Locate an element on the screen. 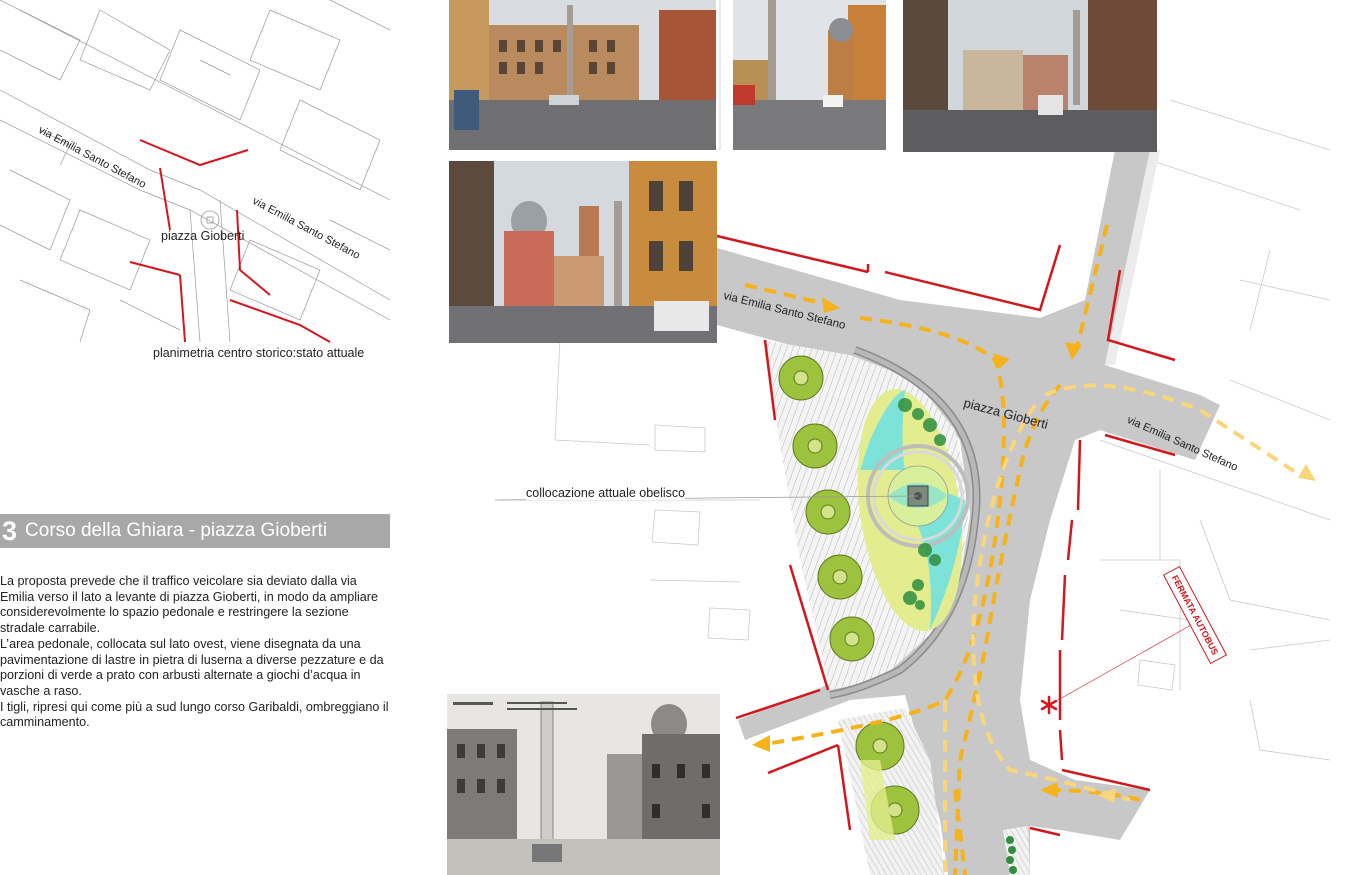 This screenshot has width=1350, height=875. historic-postcard is located at coordinates (583, 784).